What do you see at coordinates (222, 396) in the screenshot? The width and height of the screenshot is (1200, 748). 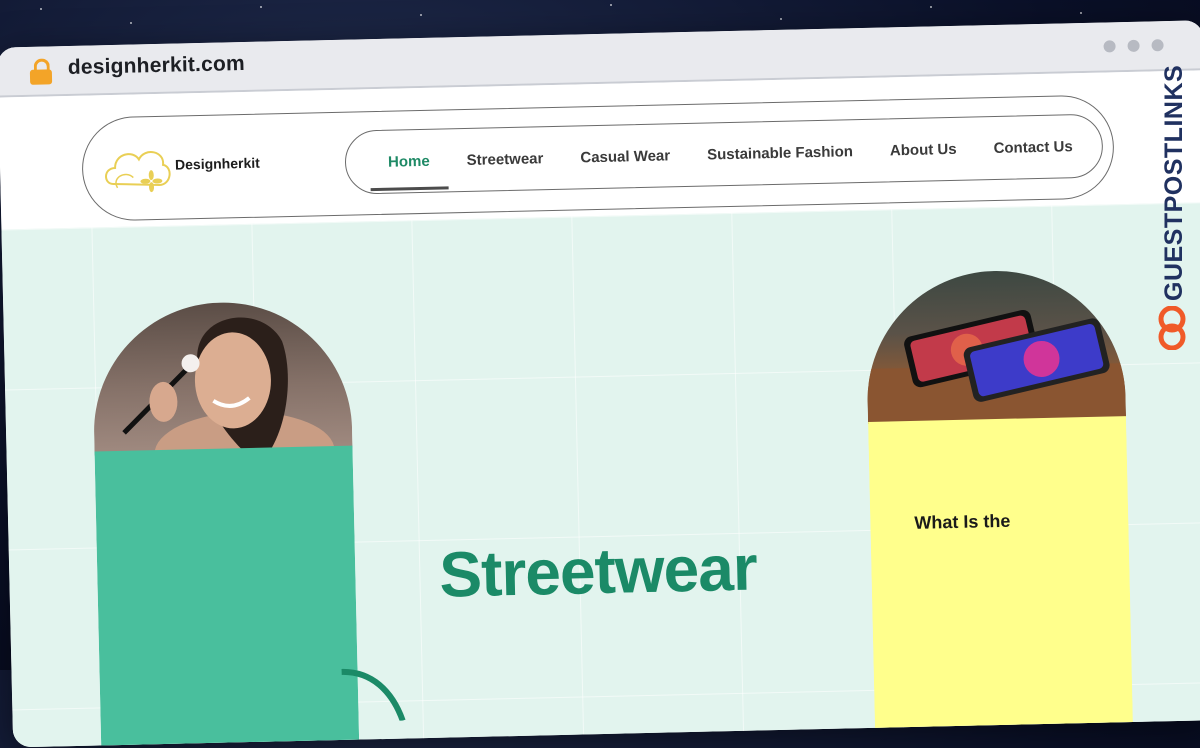 I see `photo-woman-makeup` at bounding box center [222, 396].